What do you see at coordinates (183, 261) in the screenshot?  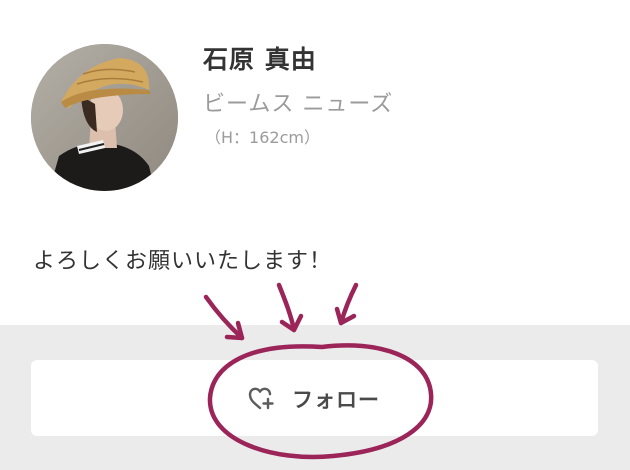 I see `profile-message: よろしくお願いいたします！` at bounding box center [183, 261].